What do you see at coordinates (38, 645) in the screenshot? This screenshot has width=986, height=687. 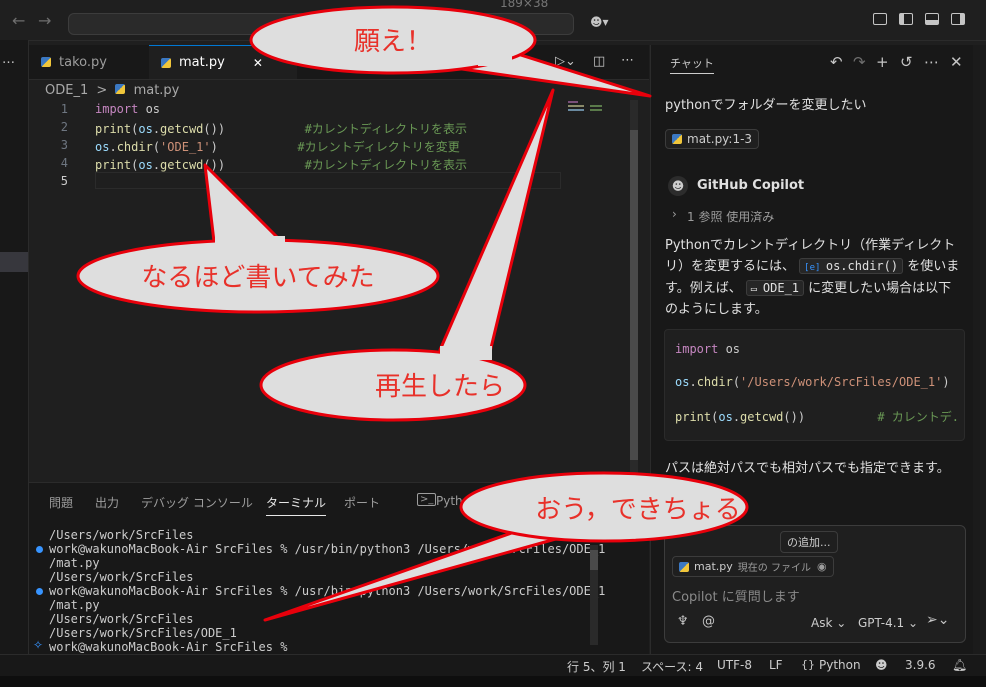 I see `sparkle-icon: ✧` at bounding box center [38, 645].